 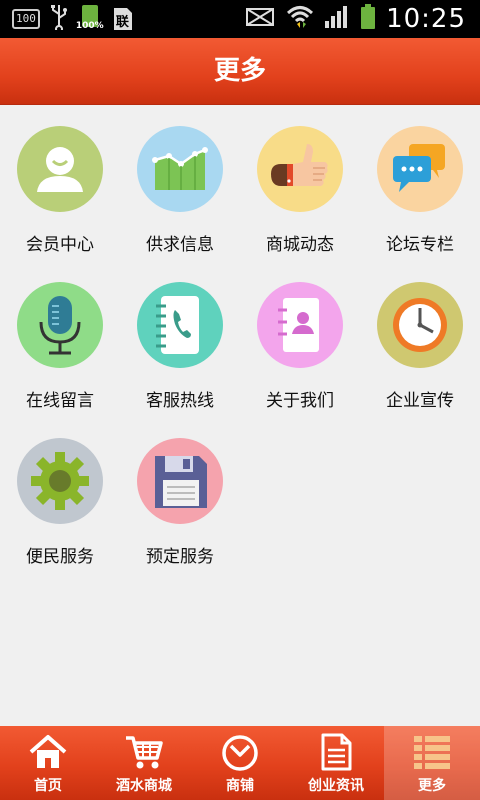 What do you see at coordinates (420, 325) in the screenshot?
I see `clock-icon` at bounding box center [420, 325].